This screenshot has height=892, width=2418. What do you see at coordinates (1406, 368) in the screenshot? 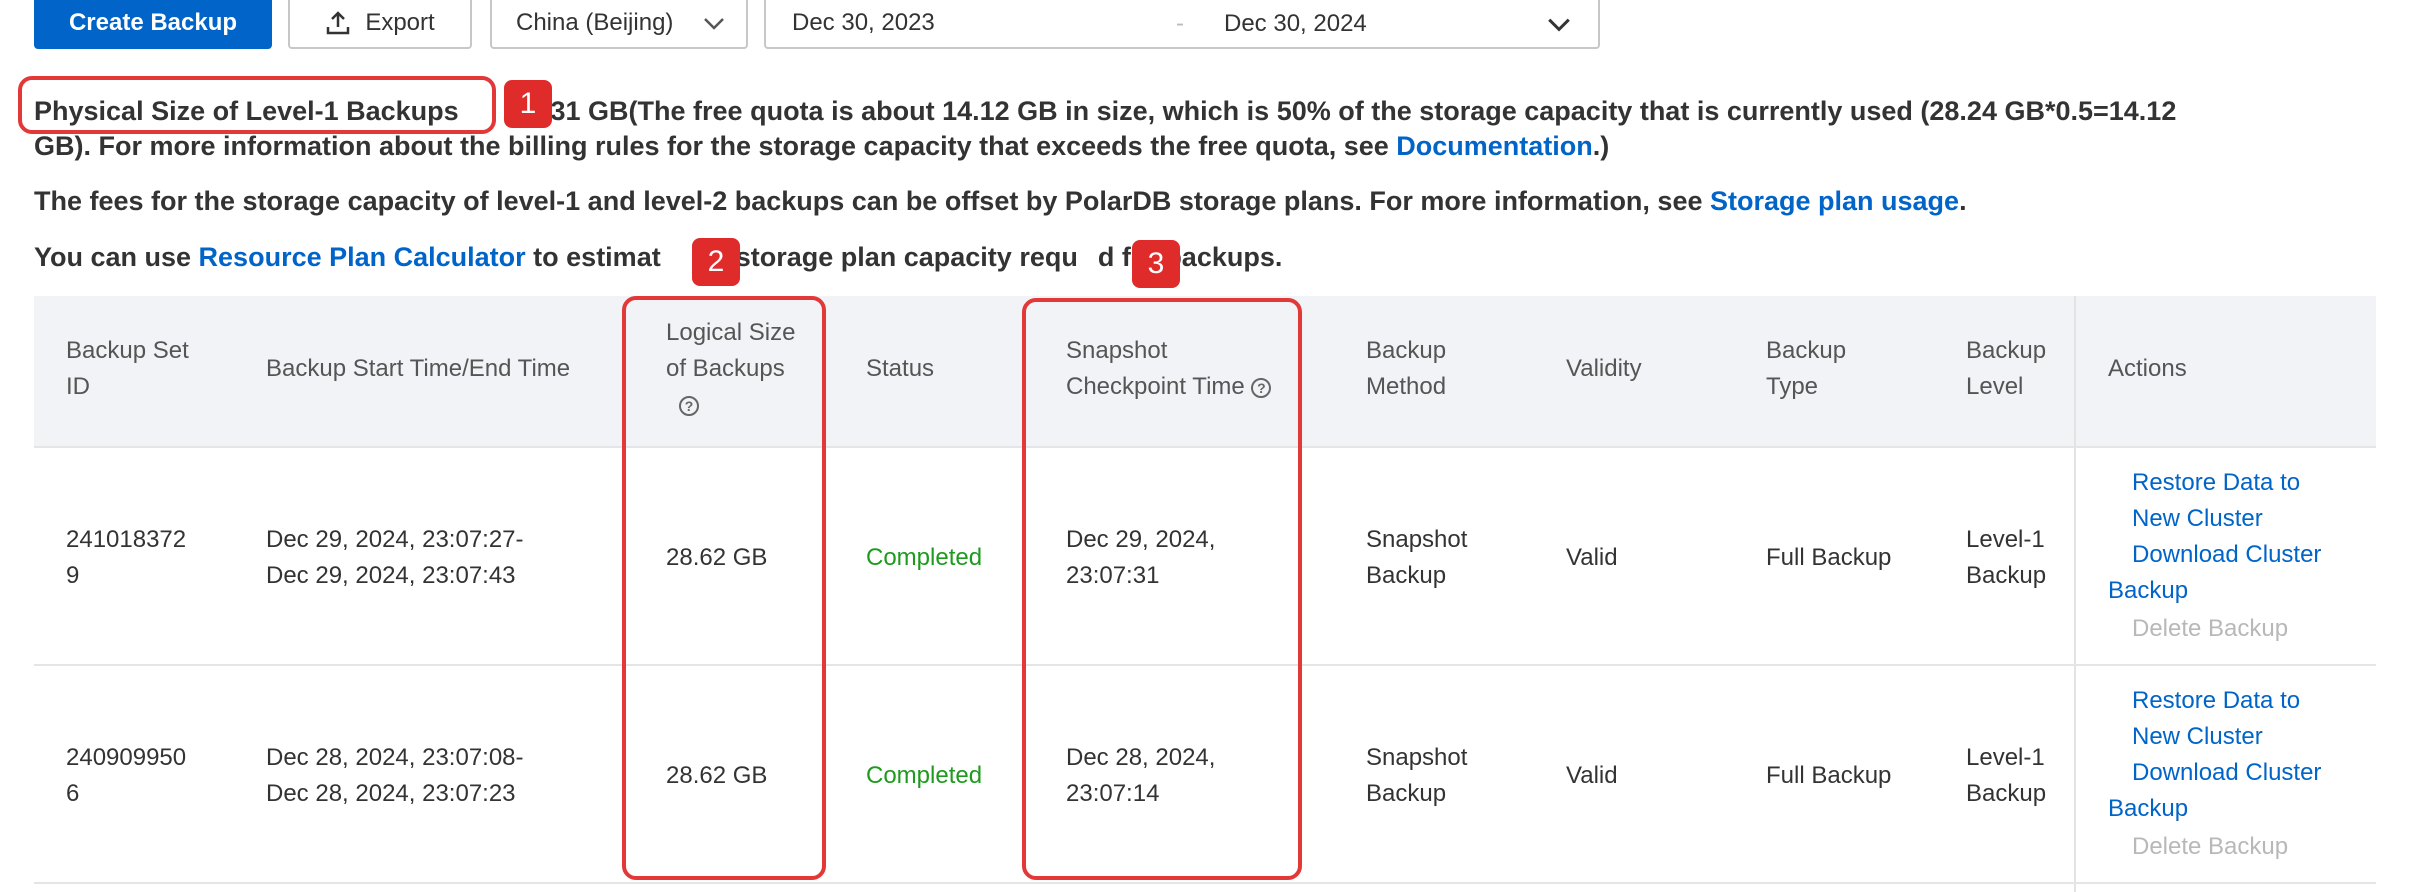
I see `header-backup-method: Backup Method` at bounding box center [1406, 368].